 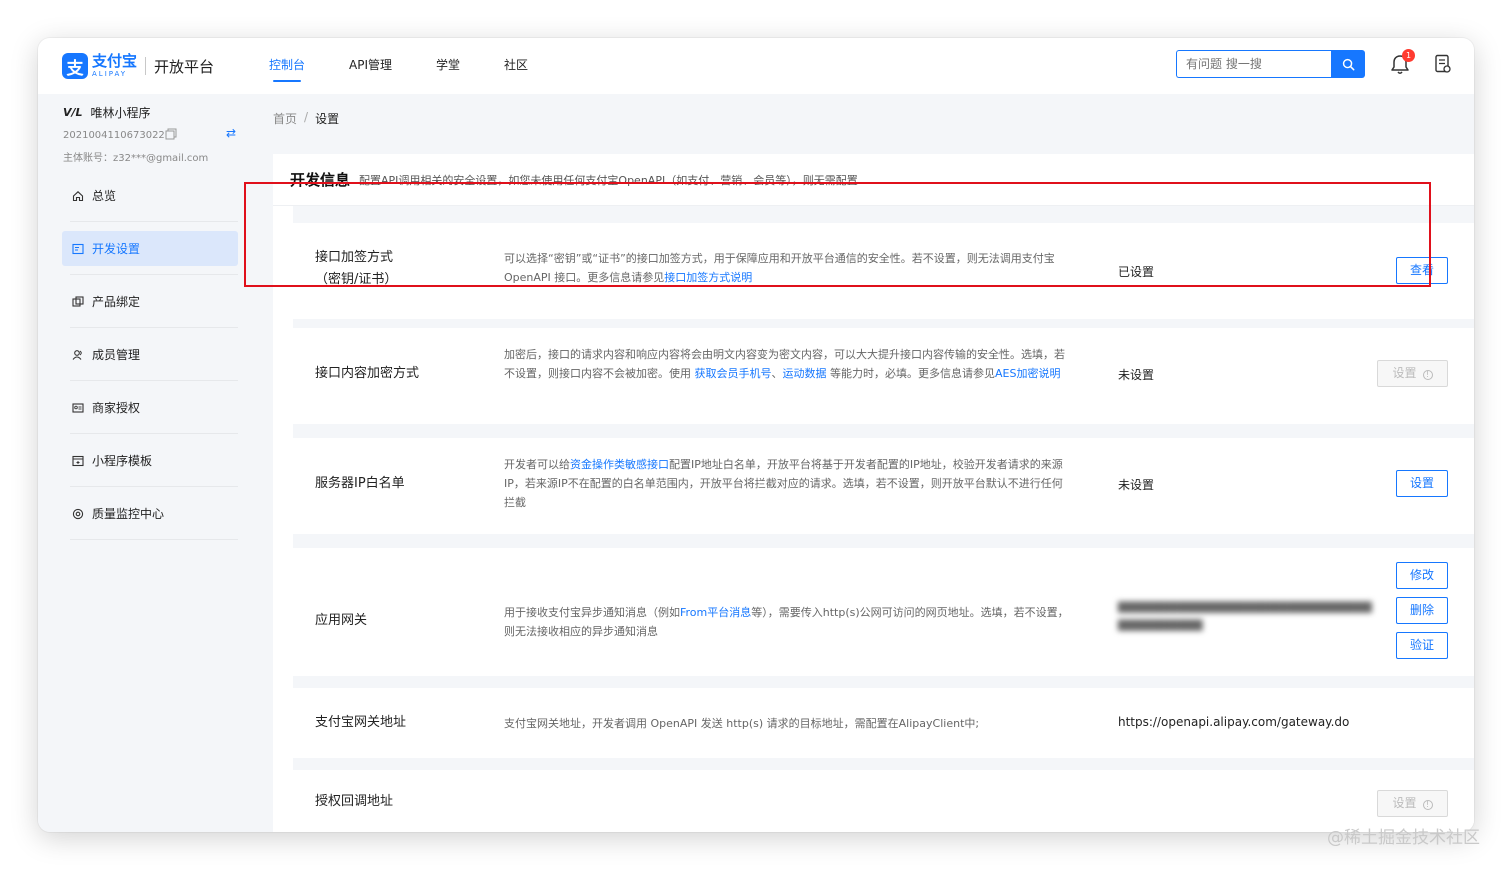 I want to click on sidebar-item-label: 成员管理, so click(x=116, y=355).